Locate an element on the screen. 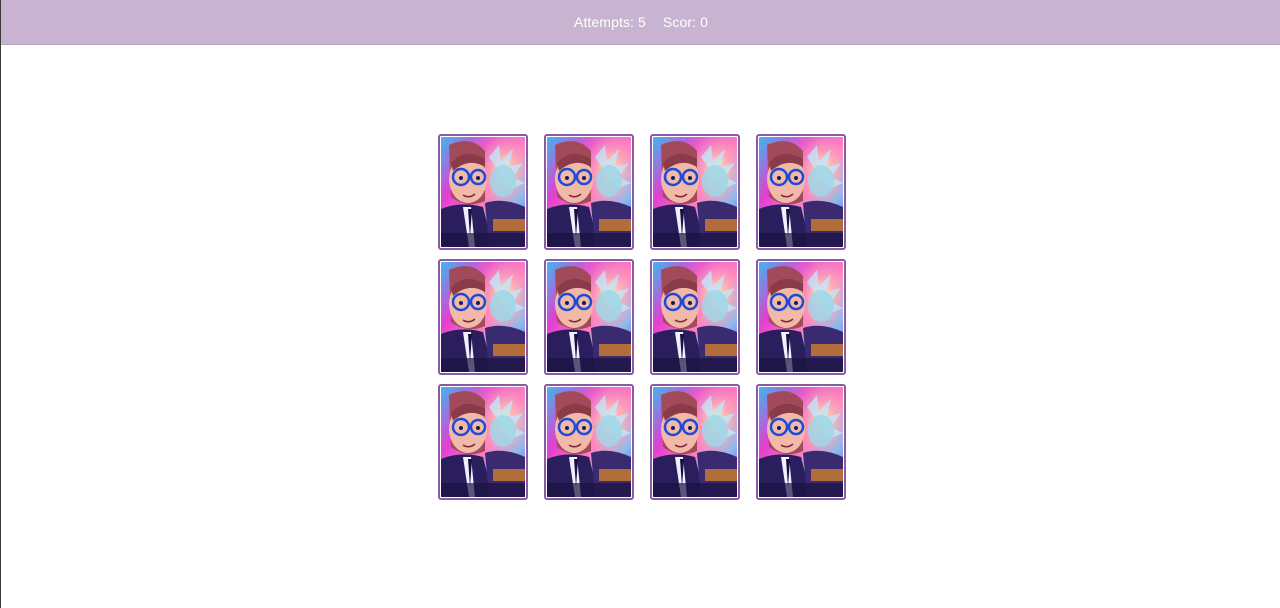 The height and width of the screenshot is (608, 1280). attempts-label: Attempts: is located at coordinates (604, 22).